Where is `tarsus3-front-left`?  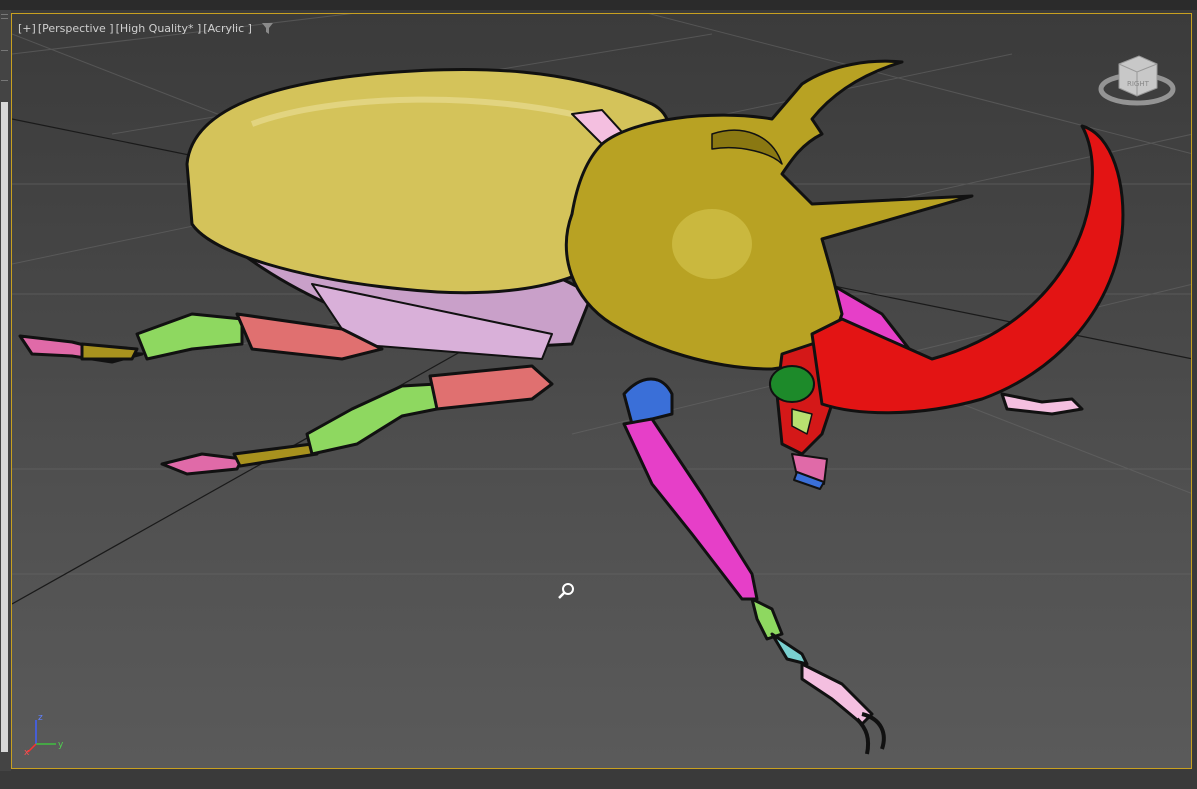
tarsus3-front-left is located at coordinates (837, 694).